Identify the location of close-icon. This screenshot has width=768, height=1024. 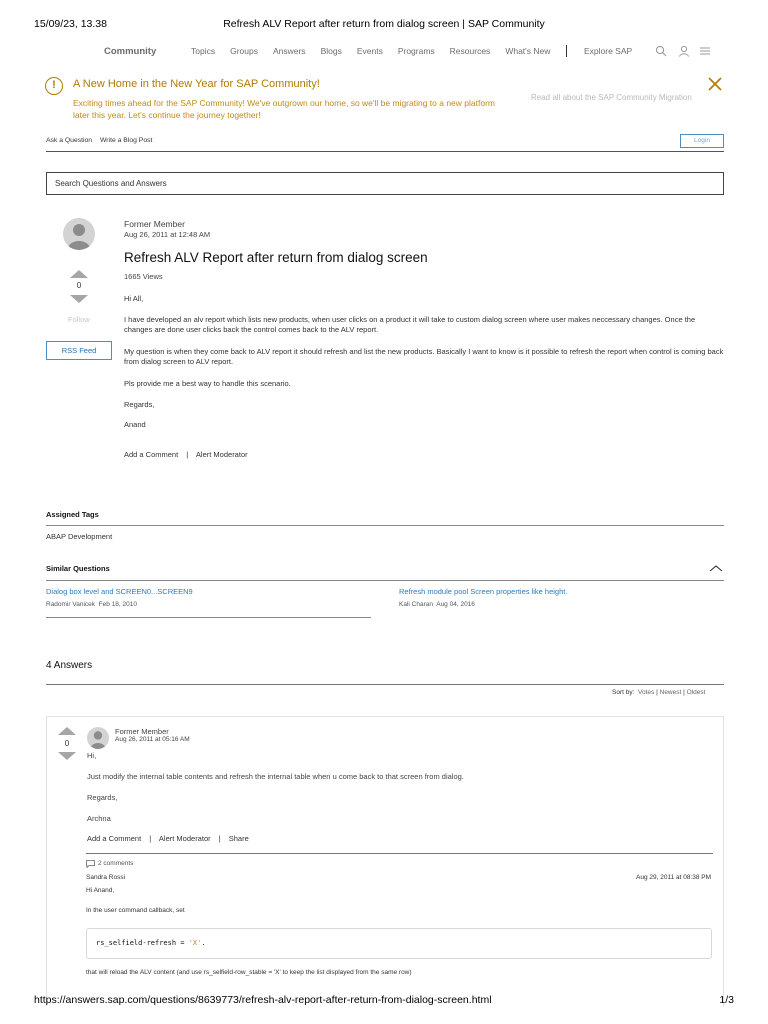
(715, 84).